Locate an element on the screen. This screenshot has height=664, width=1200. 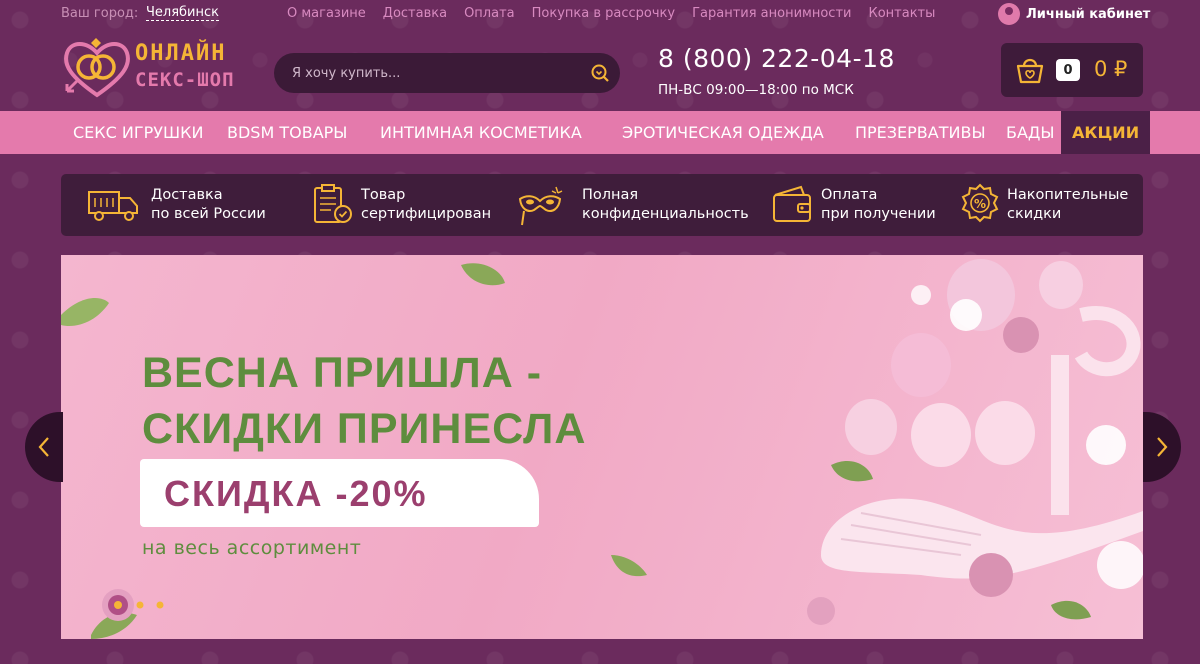
top-link-contacts: Контакты is located at coordinates (901, 13).